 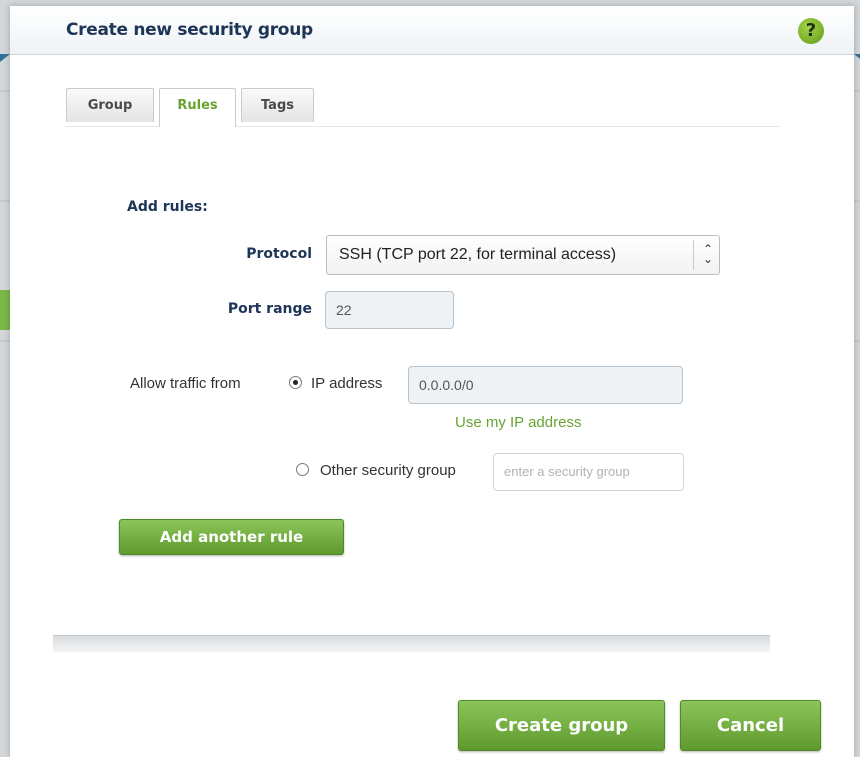 What do you see at coordinates (750, 725) in the screenshot?
I see `cancel-button: Cancel` at bounding box center [750, 725].